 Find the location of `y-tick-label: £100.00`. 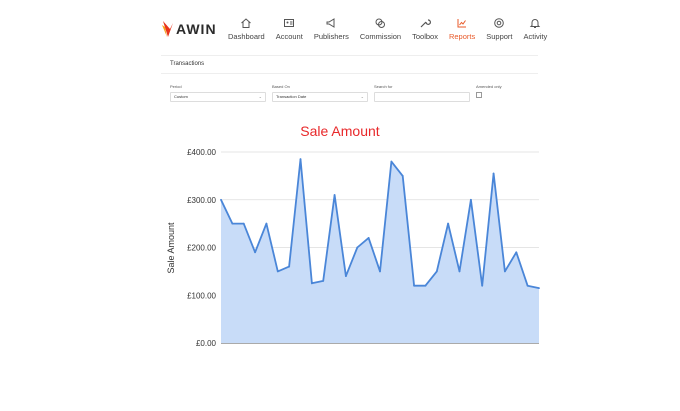

y-tick-label: £100.00 is located at coordinates (201, 295).